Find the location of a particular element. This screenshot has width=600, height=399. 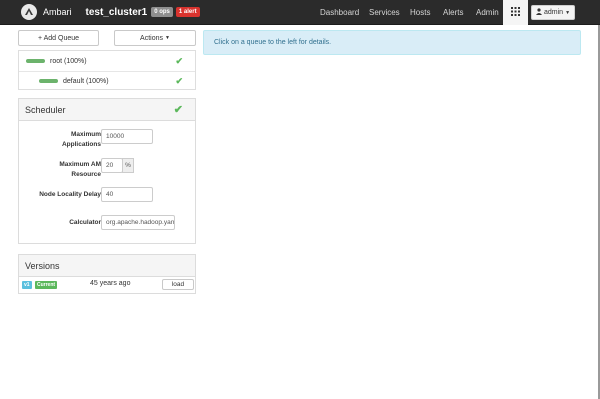

queue-item-root: root (100%) ✔ is located at coordinates (107, 61).